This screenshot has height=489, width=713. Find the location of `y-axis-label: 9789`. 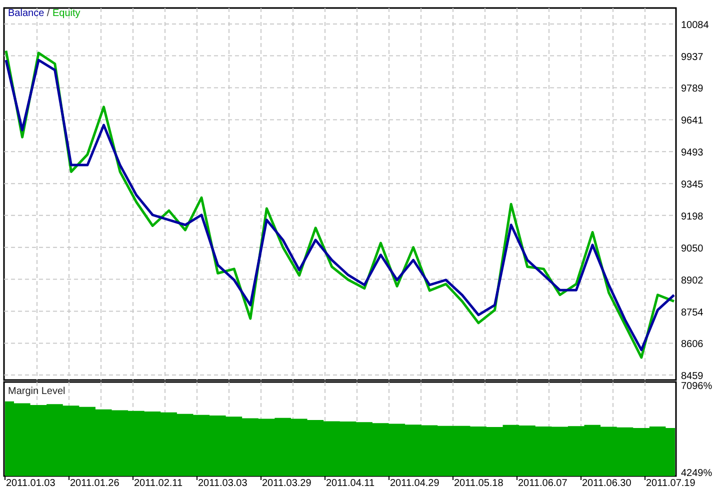

y-axis-label: 9789 is located at coordinates (692, 89).